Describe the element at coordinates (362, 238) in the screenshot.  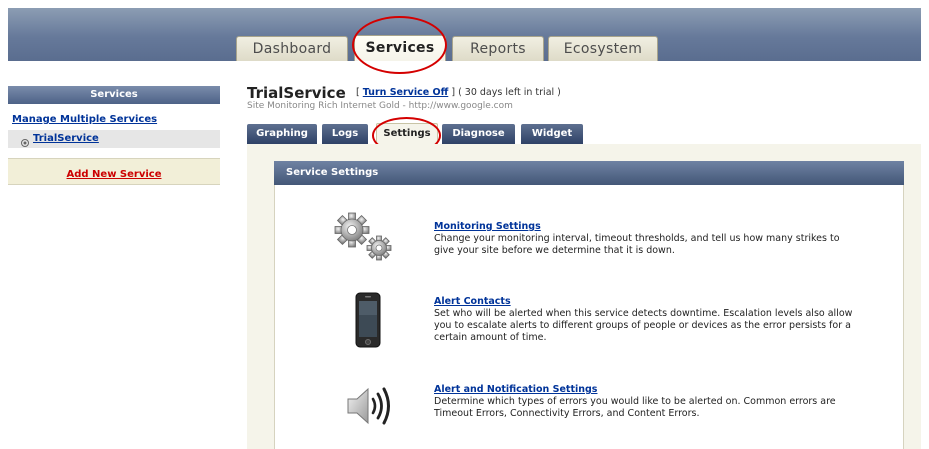
I see `gears-icon` at that location.